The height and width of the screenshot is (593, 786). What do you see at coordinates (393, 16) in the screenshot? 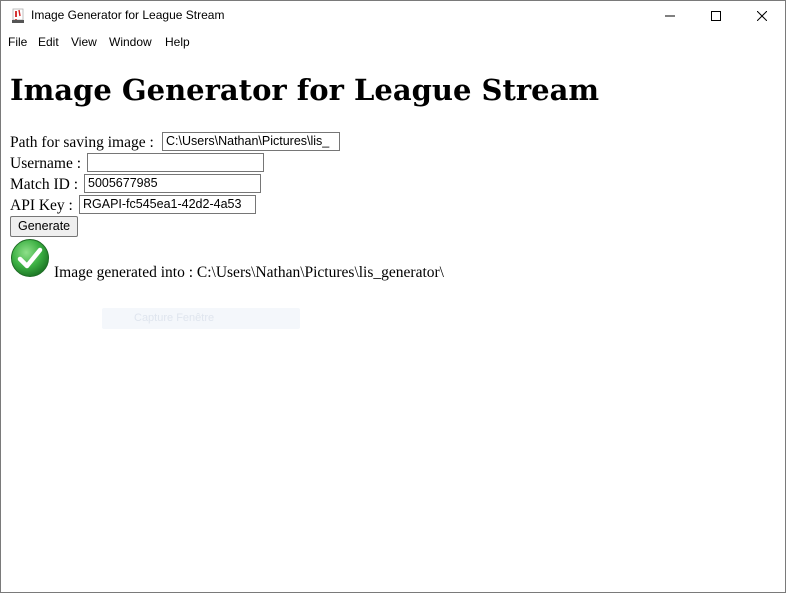
I see `title-bar: Image Generator for League Stream` at bounding box center [393, 16].